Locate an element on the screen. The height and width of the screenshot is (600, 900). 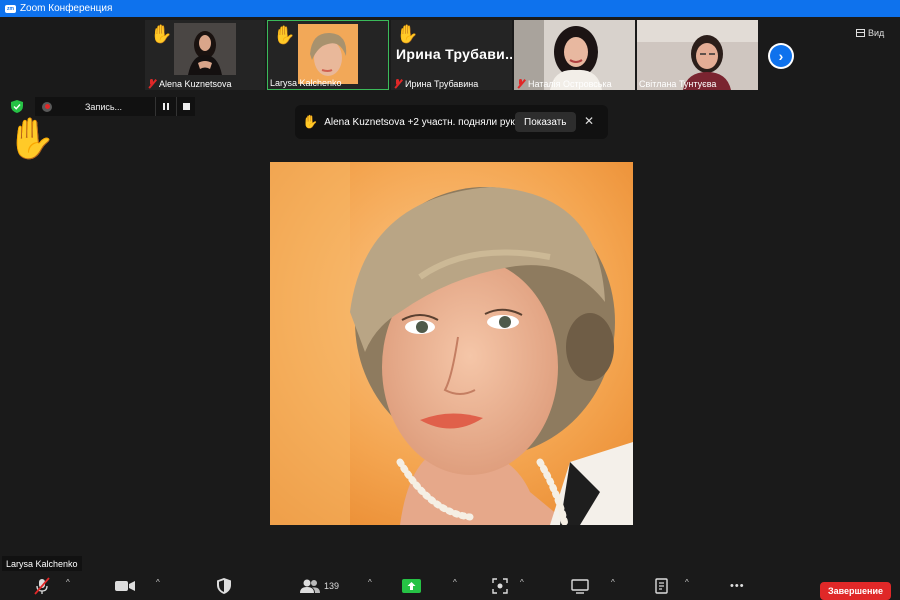
zoom-logo-icon: zm is located at coordinates (10, 8).